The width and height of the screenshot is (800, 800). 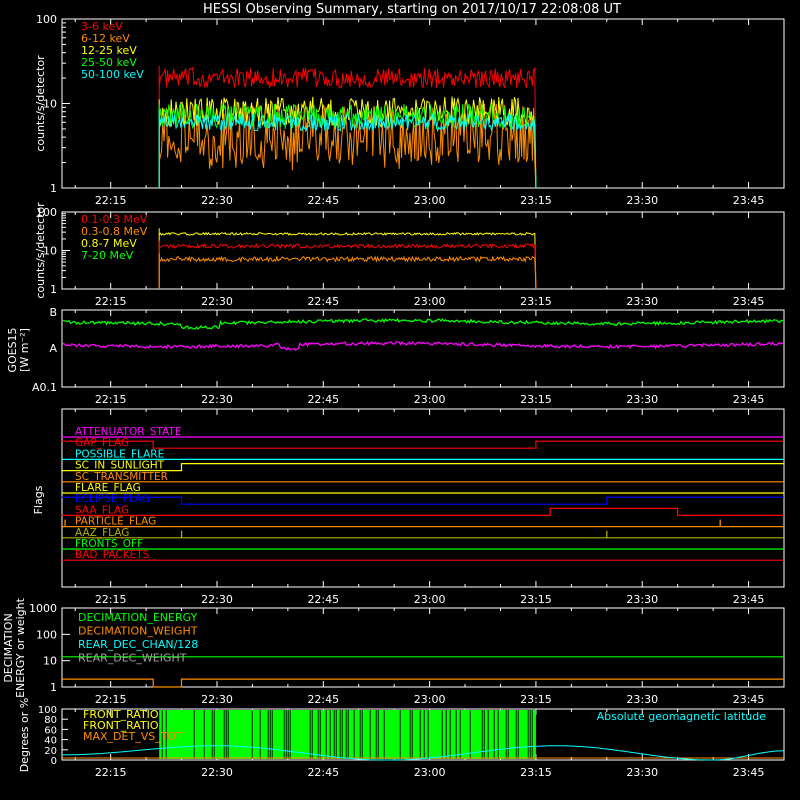 I want to click on lightcurve_low-xtick-label: 22:30, so click(x=217, y=200).